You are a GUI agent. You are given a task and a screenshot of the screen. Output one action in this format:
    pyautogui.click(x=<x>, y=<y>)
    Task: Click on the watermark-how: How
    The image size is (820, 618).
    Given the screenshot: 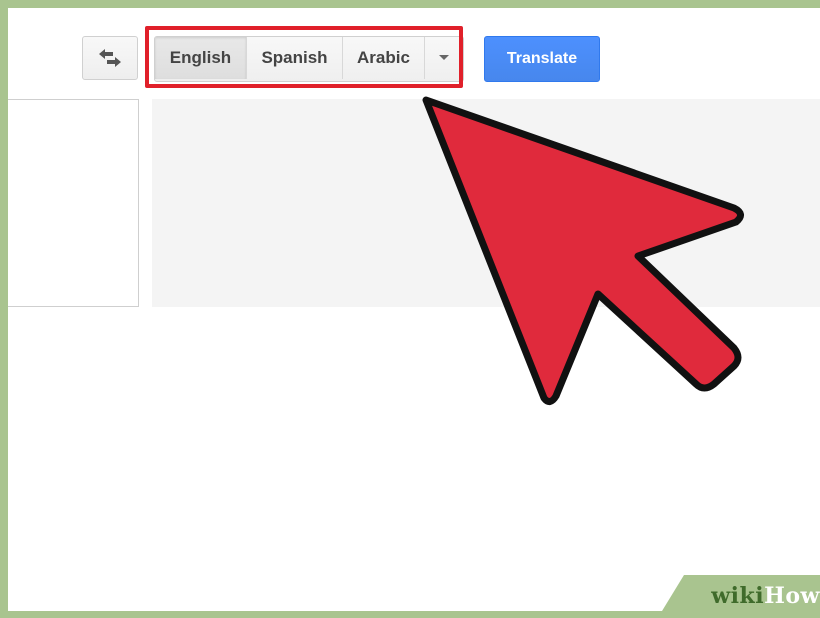 What is the action you would take?
    pyautogui.click(x=792, y=596)
    